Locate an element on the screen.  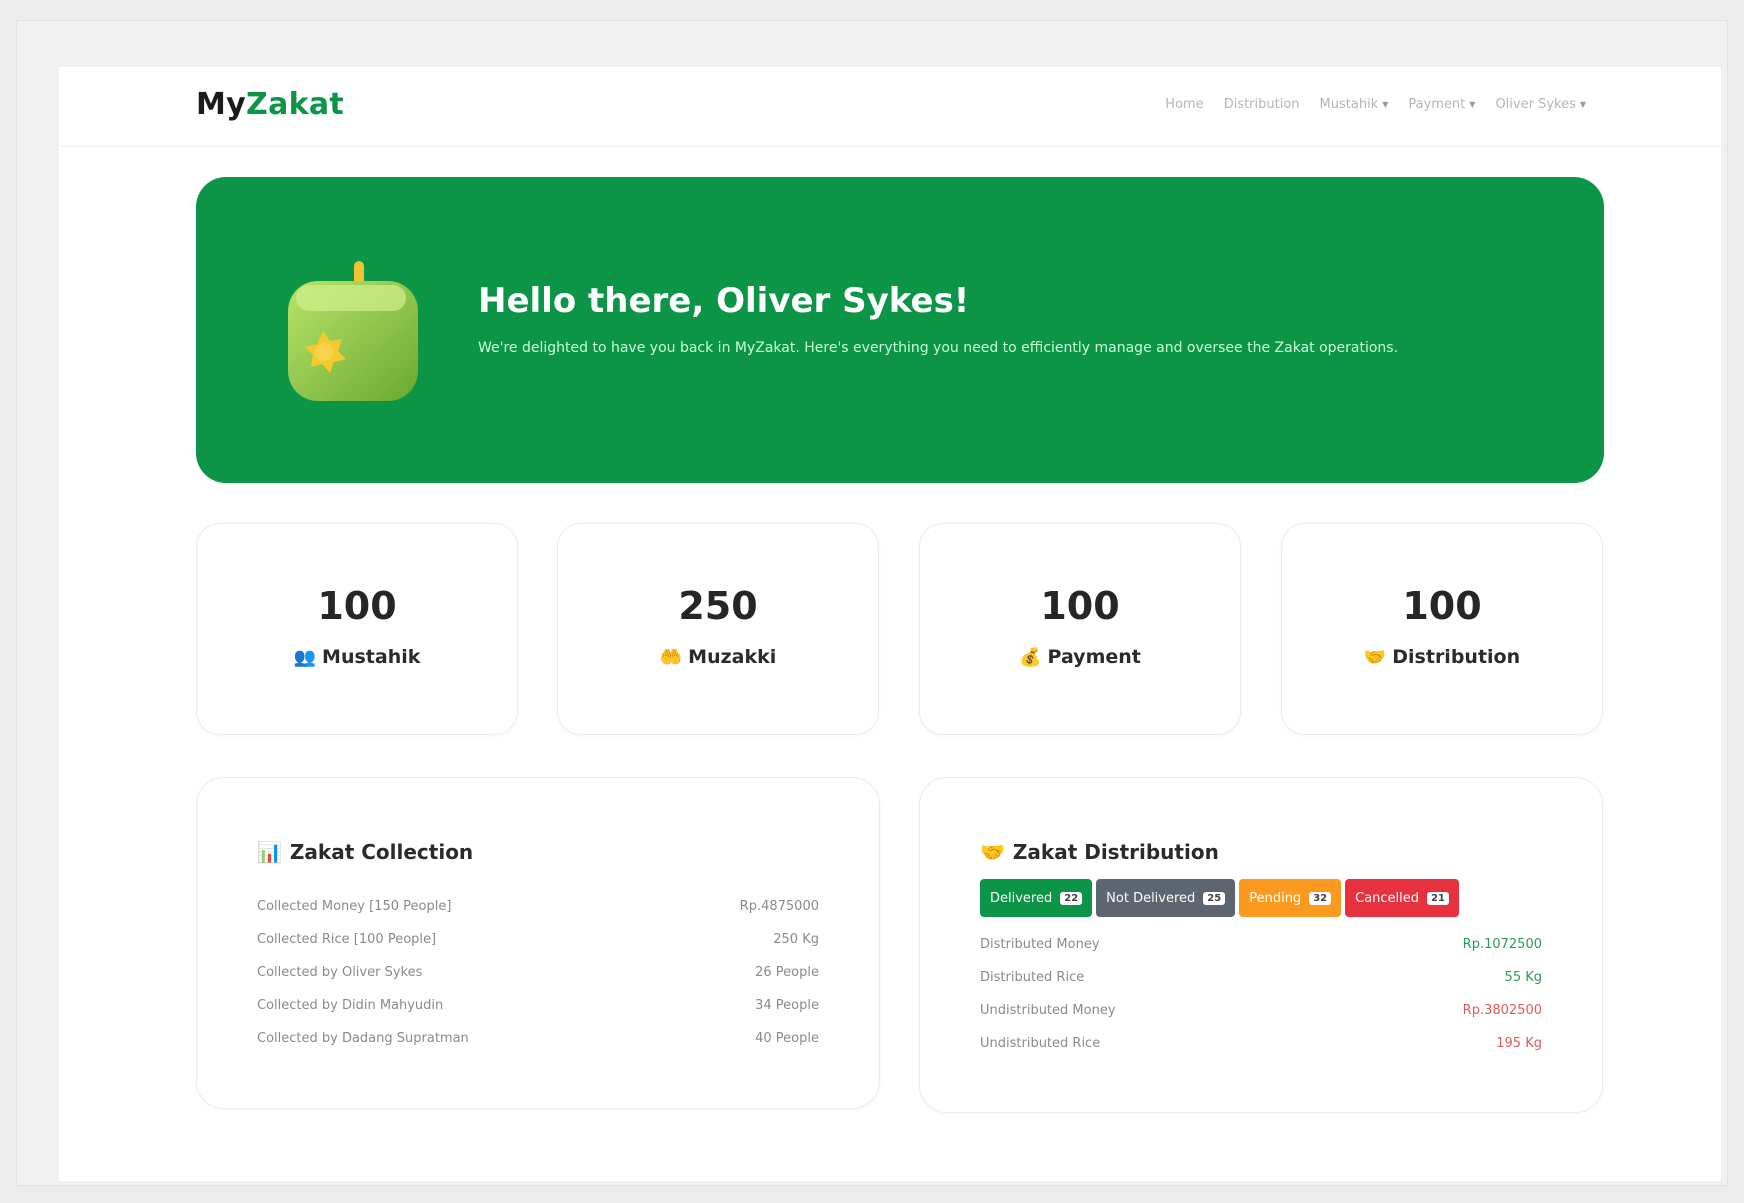
nav-mustahik-label: Mustahik is located at coordinates (1349, 104).